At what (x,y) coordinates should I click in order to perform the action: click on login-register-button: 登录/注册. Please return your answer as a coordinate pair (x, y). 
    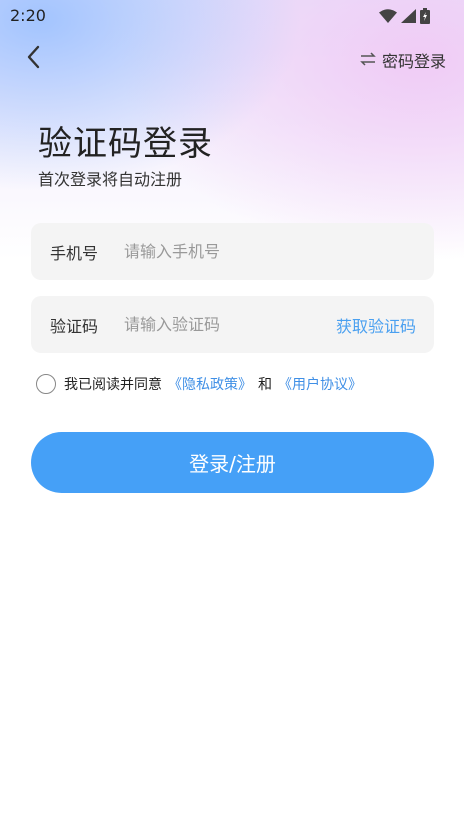
    Looking at the image, I should click on (232, 462).